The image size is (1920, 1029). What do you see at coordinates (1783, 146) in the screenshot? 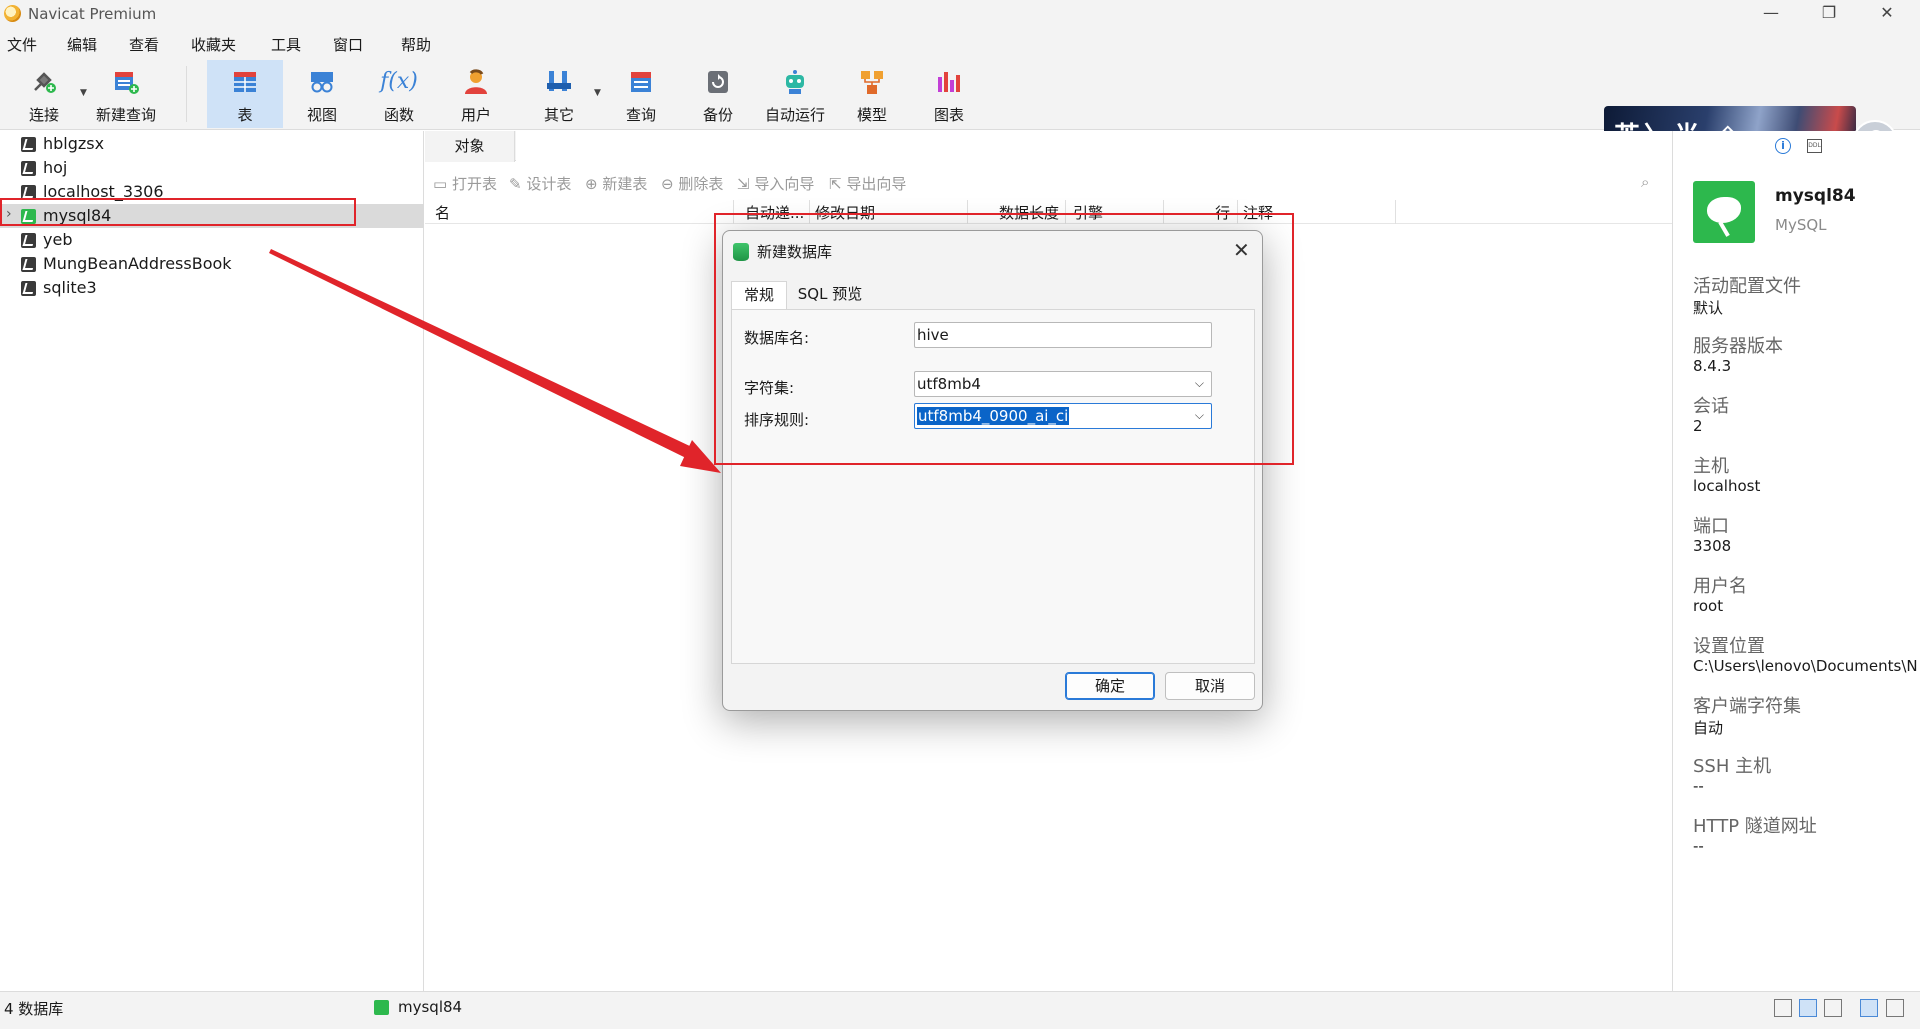
I see `info-icon: i` at bounding box center [1783, 146].